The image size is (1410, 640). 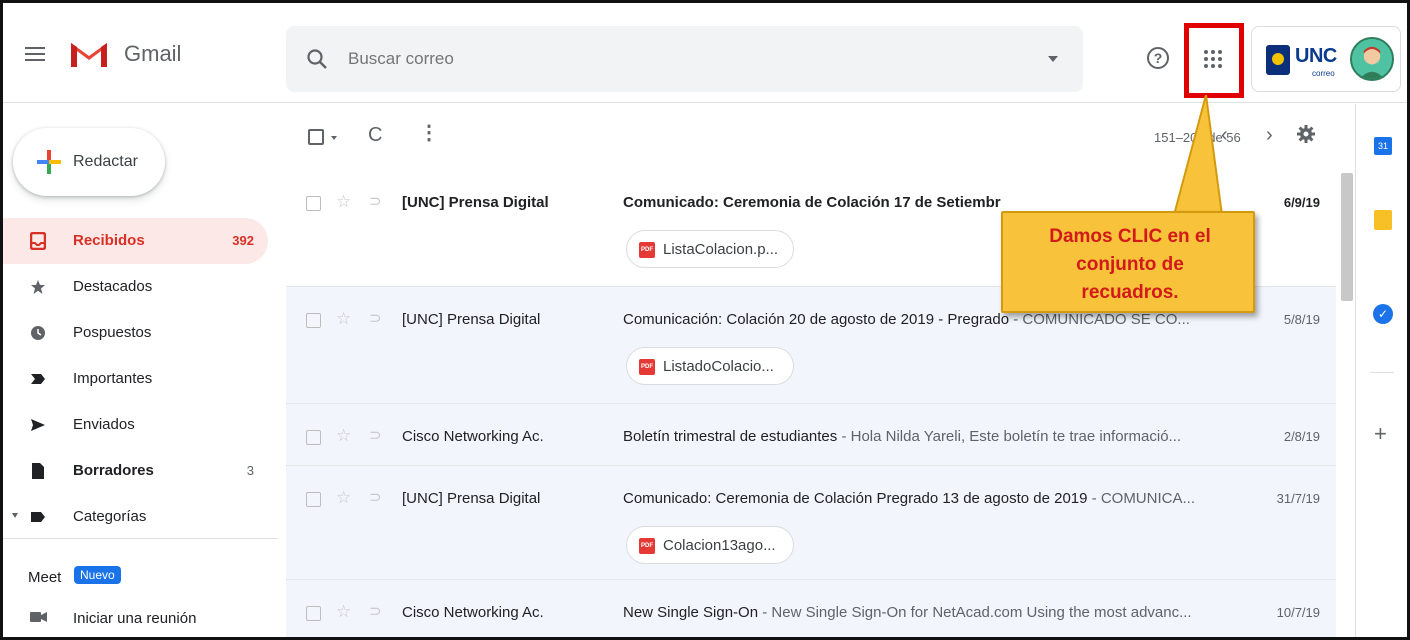 What do you see at coordinates (1306, 134) in the screenshot?
I see `gear-icon` at bounding box center [1306, 134].